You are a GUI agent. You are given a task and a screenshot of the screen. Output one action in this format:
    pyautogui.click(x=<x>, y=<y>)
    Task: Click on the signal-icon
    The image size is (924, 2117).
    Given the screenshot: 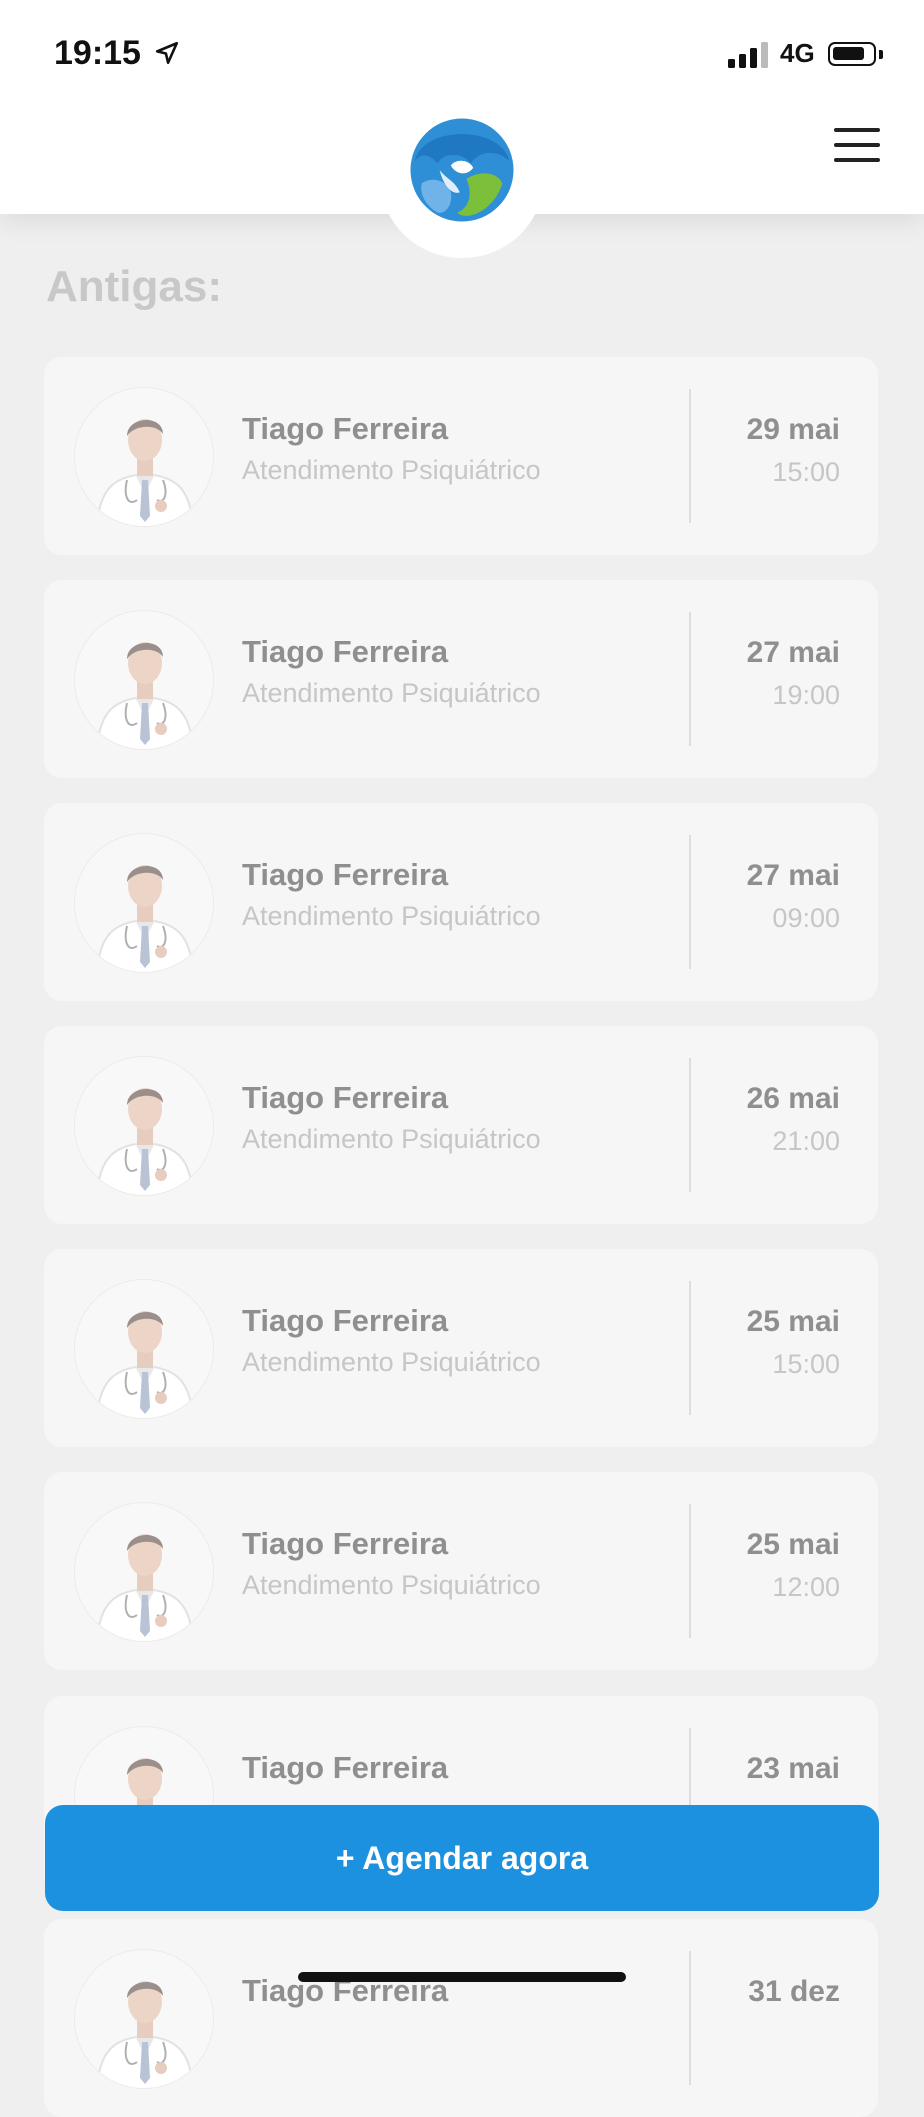 What is the action you would take?
    pyautogui.click(x=749, y=55)
    